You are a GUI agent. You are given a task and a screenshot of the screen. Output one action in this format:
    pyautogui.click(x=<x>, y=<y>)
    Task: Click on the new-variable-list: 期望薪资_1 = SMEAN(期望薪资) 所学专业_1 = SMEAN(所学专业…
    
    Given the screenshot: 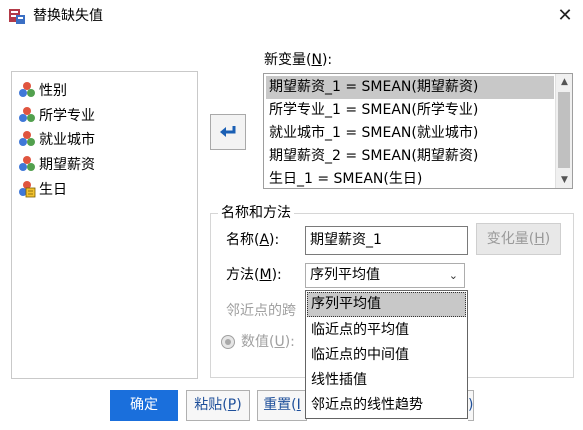 What is the action you would take?
    pyautogui.click(x=418, y=131)
    